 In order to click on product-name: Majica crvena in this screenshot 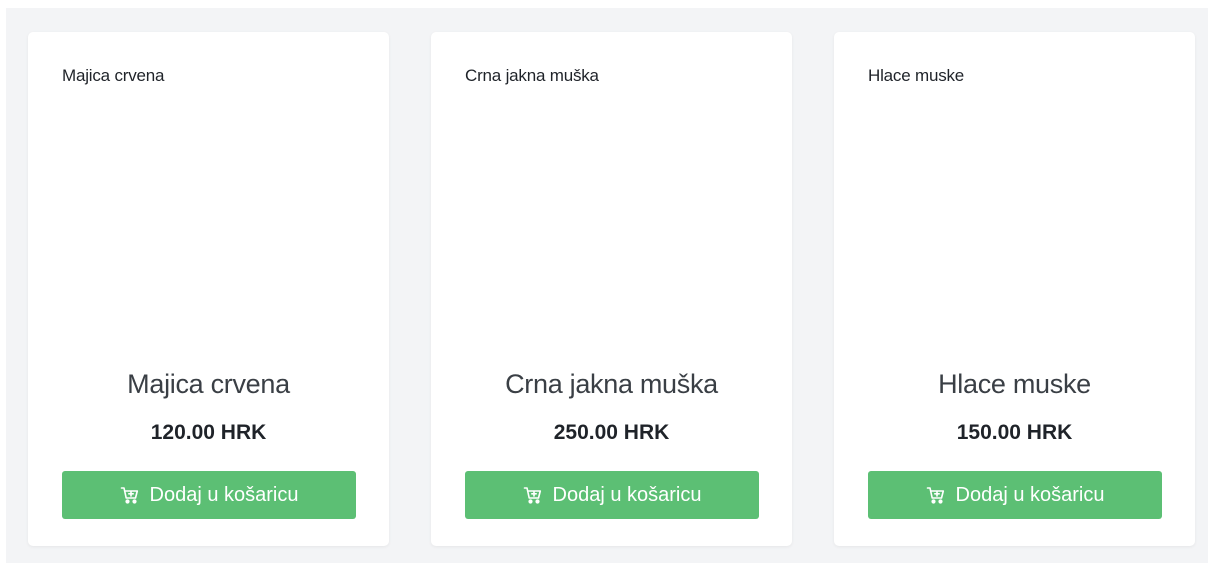, I will do `click(208, 384)`.